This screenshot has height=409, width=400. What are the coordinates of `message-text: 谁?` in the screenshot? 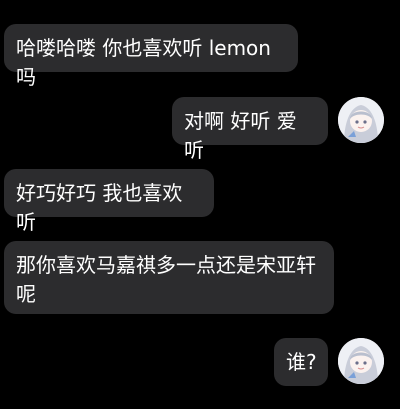 It's located at (301, 362).